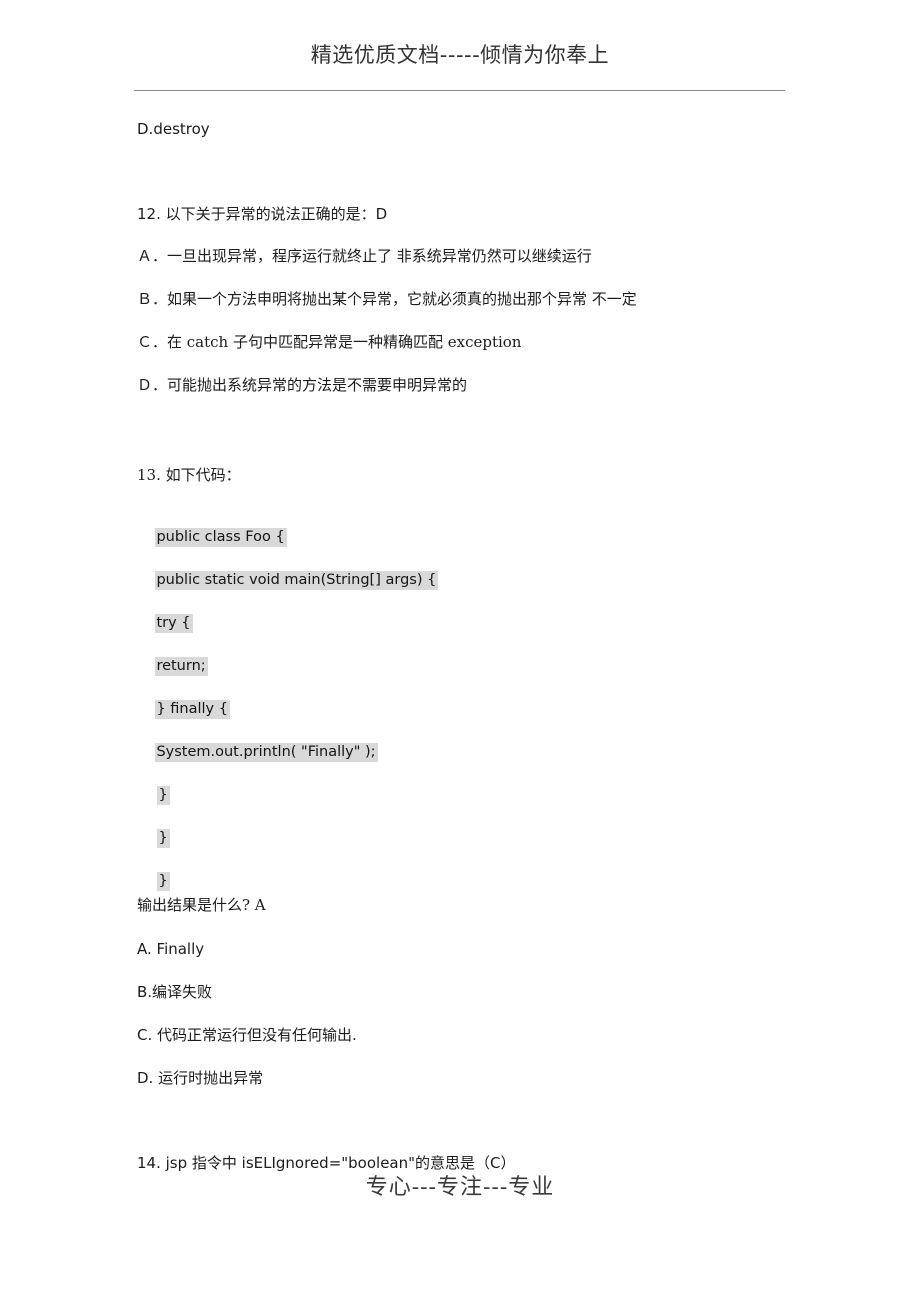 Image resolution: width=920 pixels, height=1302 pixels. I want to click on code-text: public class Foo {, so click(221, 537).